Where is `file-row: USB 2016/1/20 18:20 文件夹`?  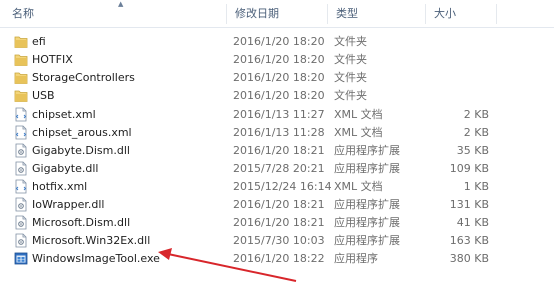
file-row: USB 2016/1/20 18:20 文件夹 is located at coordinates (277, 95).